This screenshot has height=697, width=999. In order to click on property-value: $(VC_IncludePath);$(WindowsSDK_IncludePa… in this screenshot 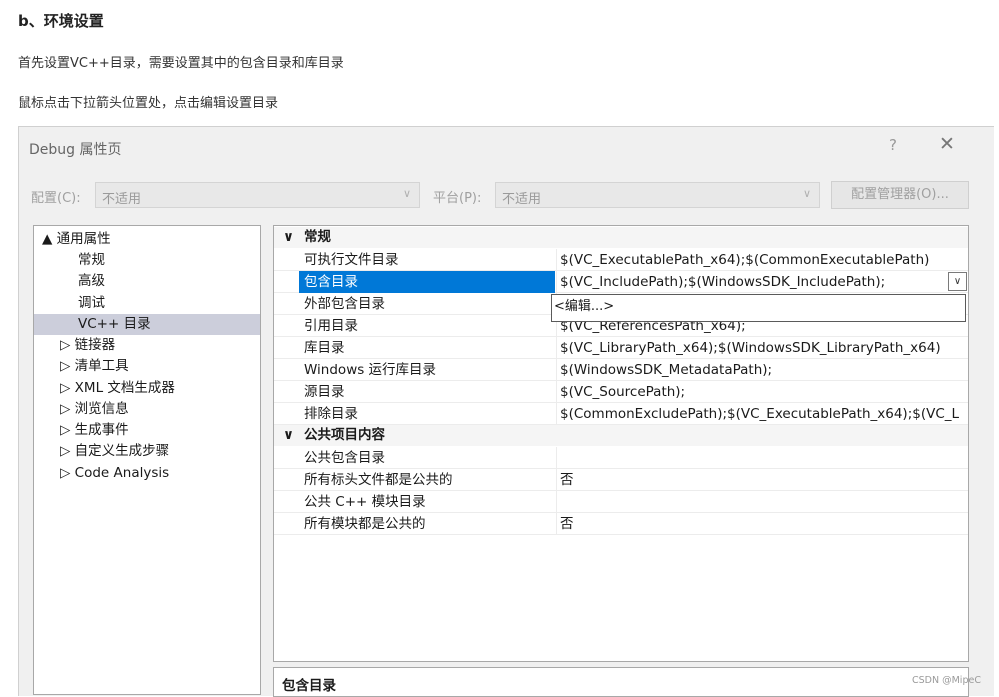, I will do `click(762, 281)`.